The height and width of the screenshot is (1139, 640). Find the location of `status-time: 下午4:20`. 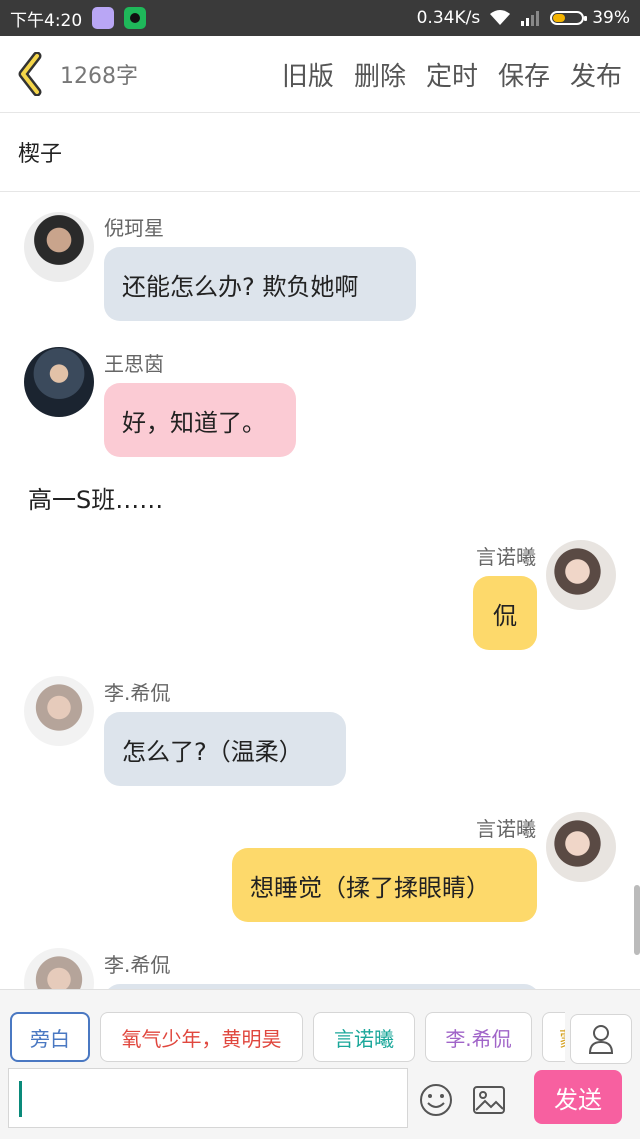

status-time: 下午4:20 is located at coordinates (46, 20).